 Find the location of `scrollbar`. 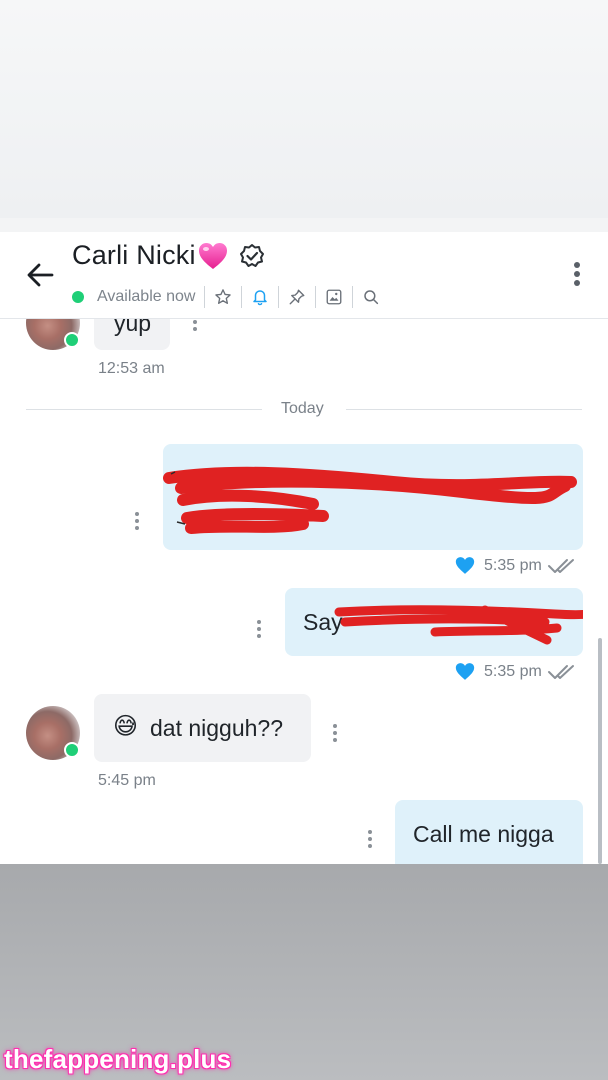

scrollbar is located at coordinates (600, 751).